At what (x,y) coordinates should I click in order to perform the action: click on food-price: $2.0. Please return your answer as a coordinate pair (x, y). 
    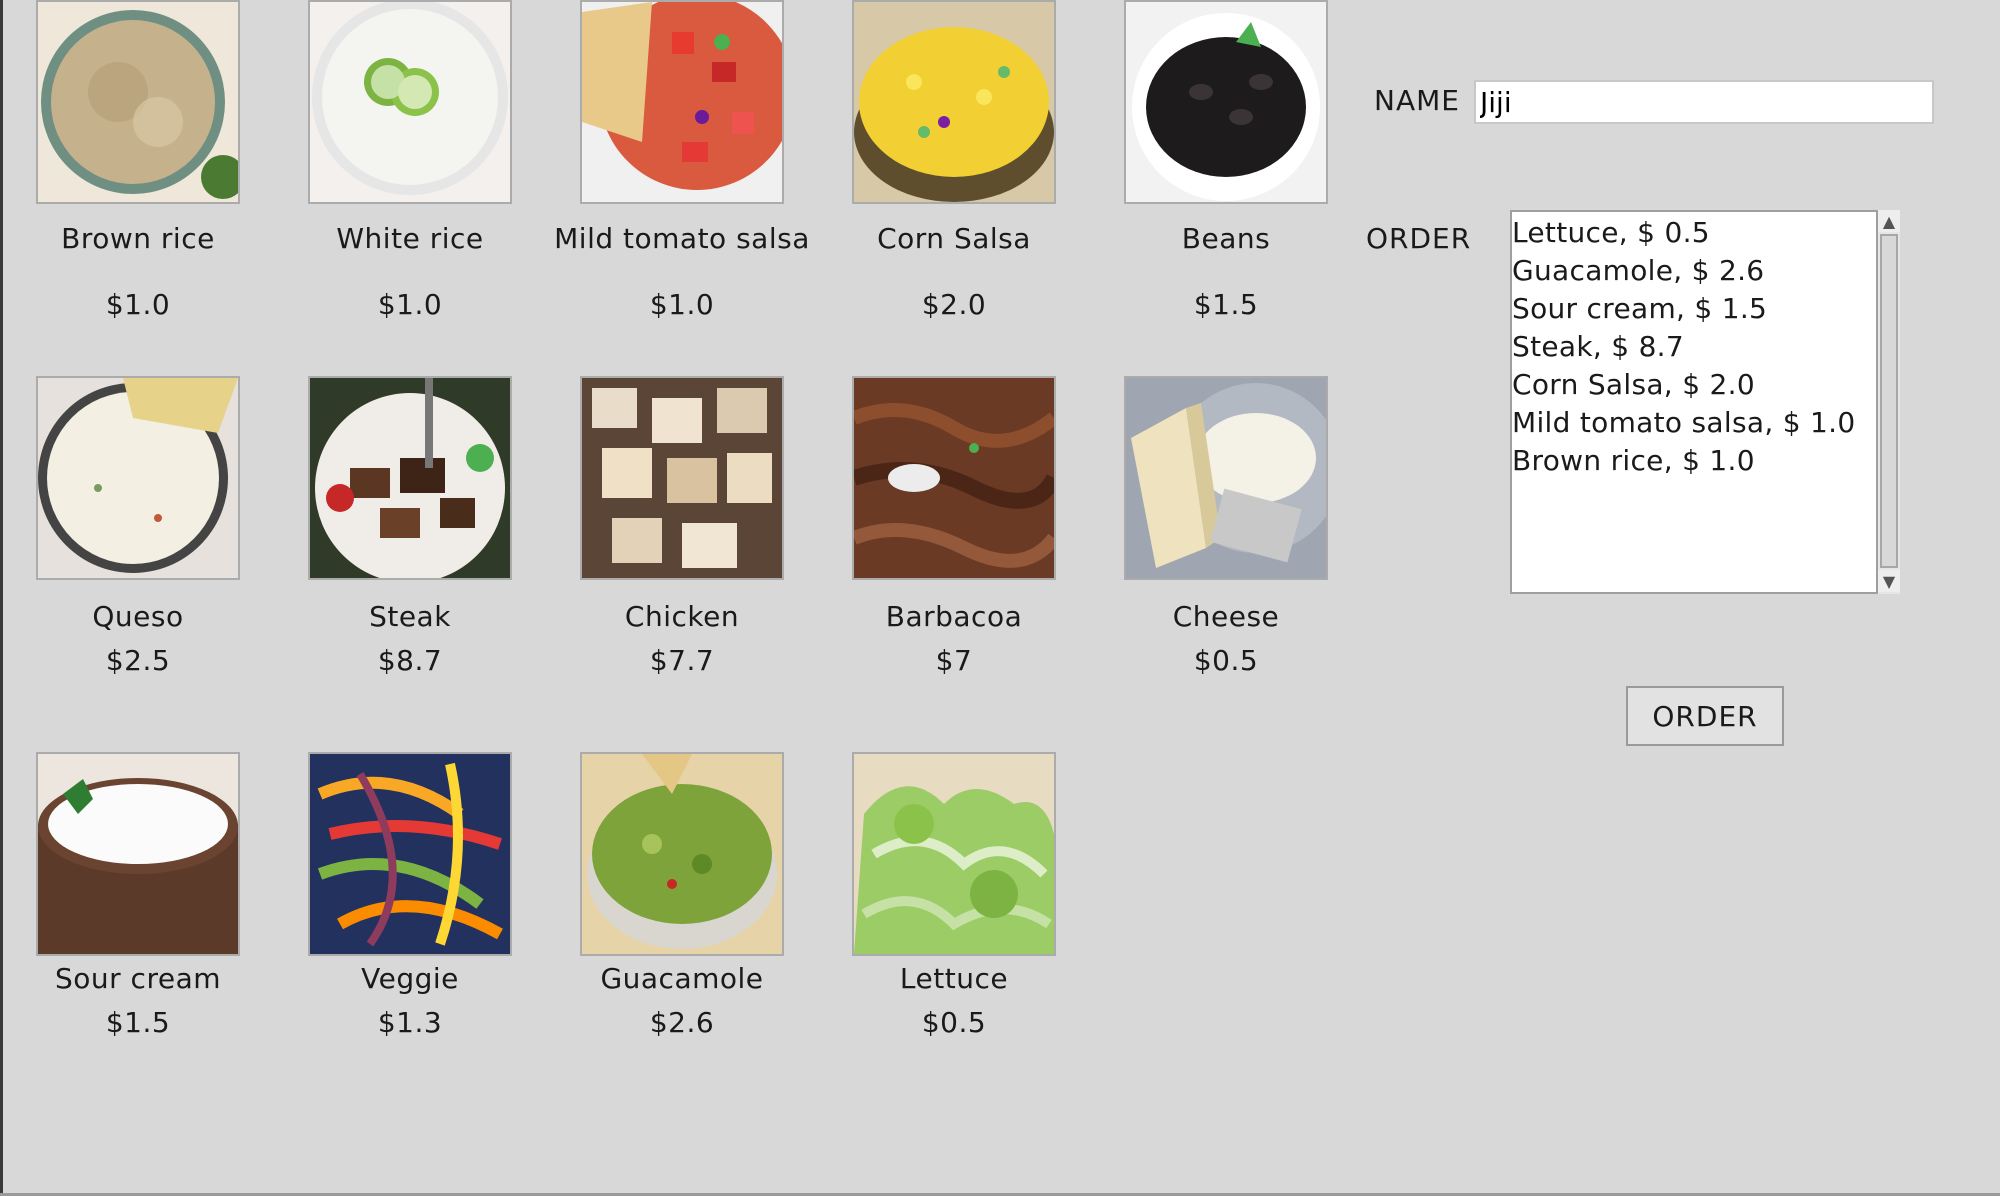
    Looking at the image, I should click on (954, 304).